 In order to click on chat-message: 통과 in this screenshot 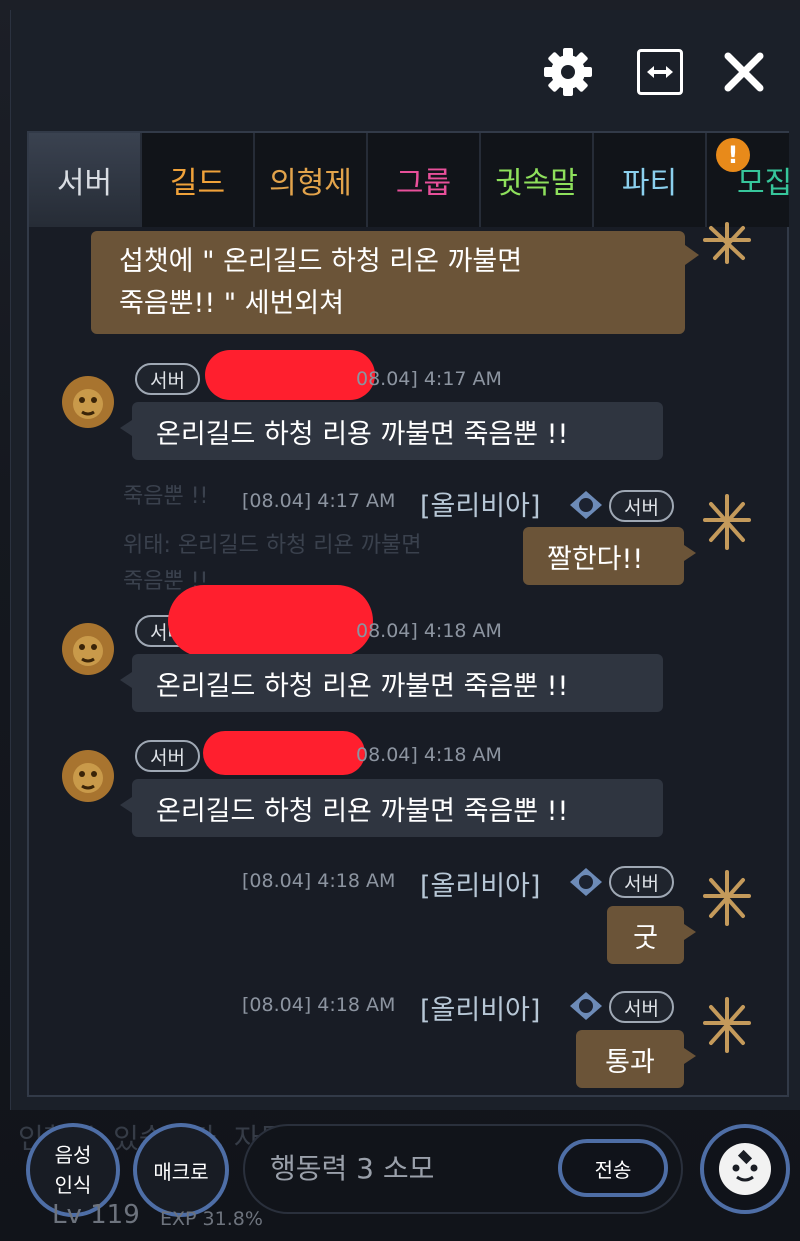, I will do `click(636, 1059)`.